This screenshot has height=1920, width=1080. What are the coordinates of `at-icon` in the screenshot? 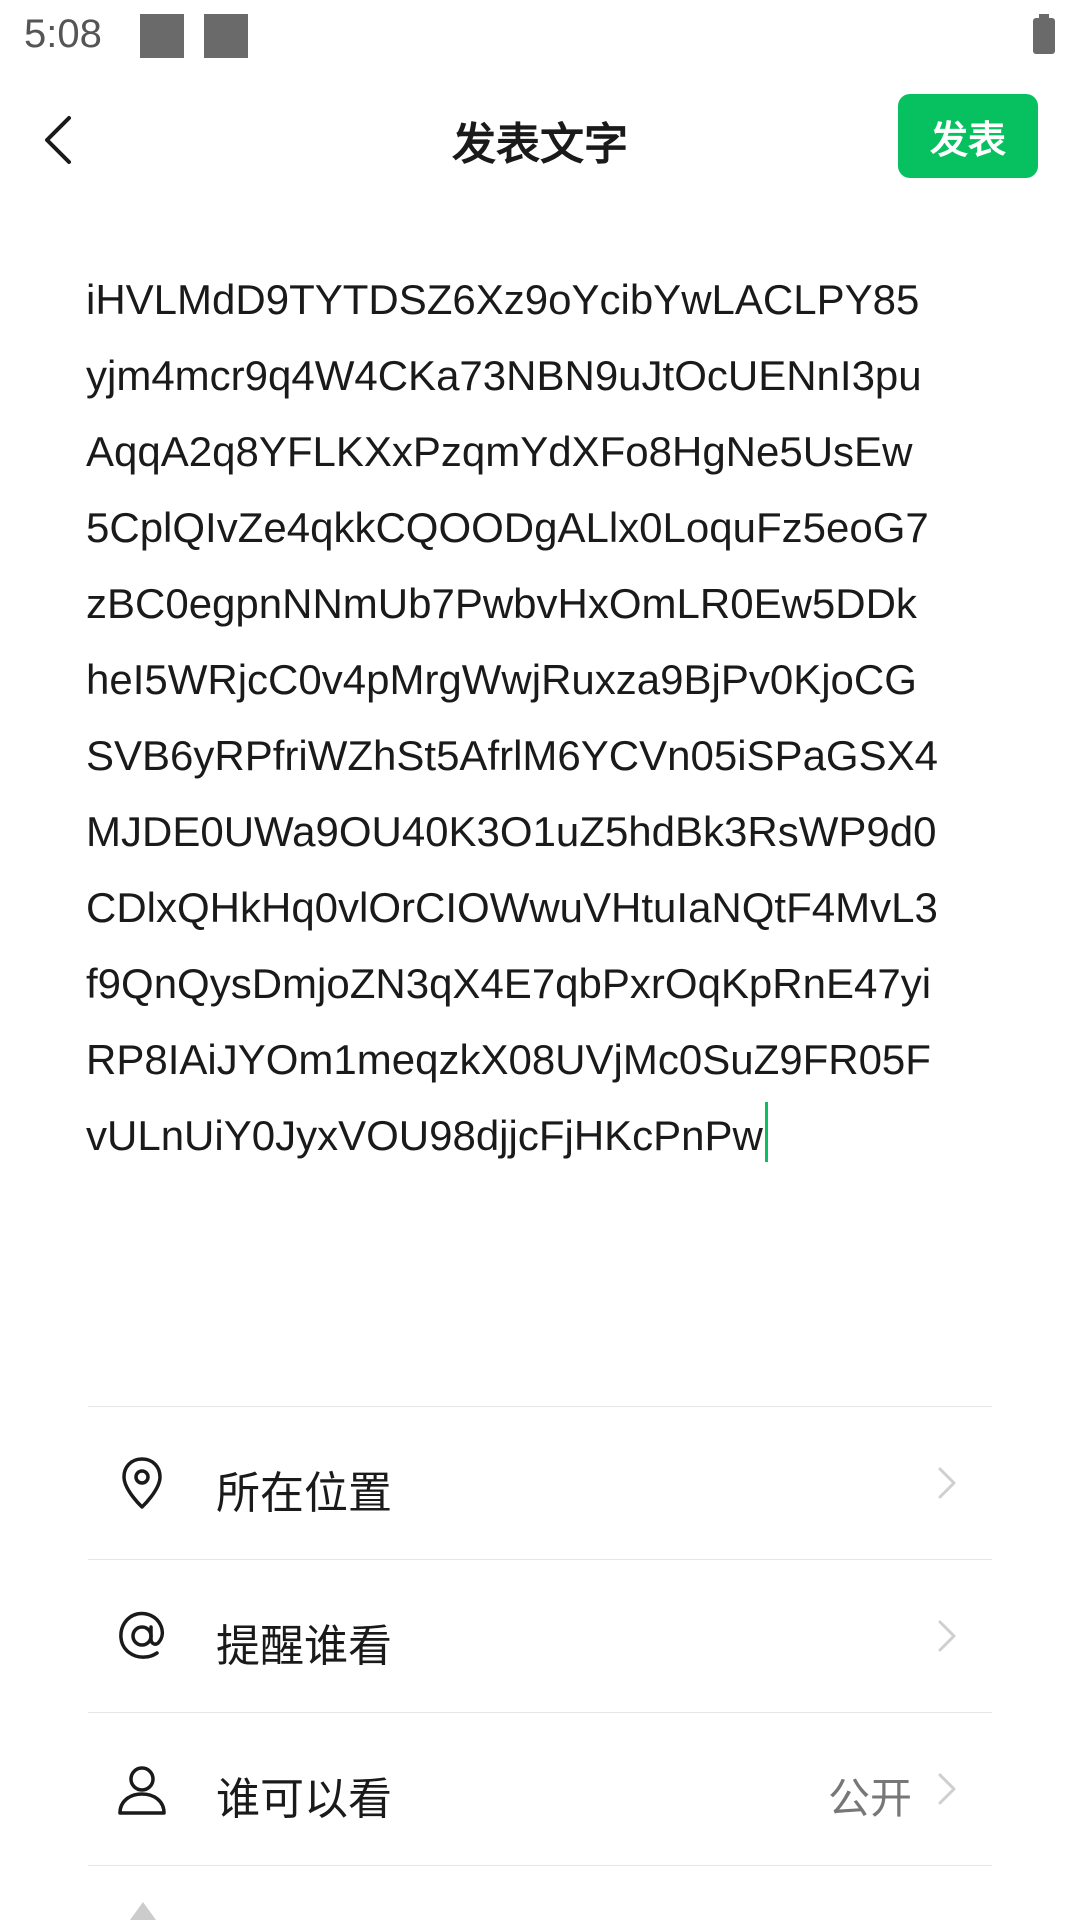 It's located at (142, 1635).